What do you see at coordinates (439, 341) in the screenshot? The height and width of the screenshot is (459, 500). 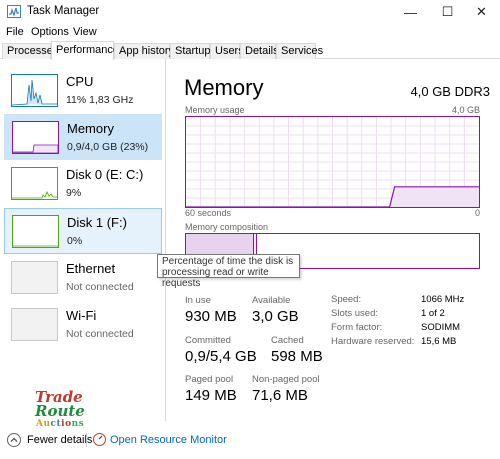 I see `hardware-reserved-value: 15,6 MB` at bounding box center [439, 341].